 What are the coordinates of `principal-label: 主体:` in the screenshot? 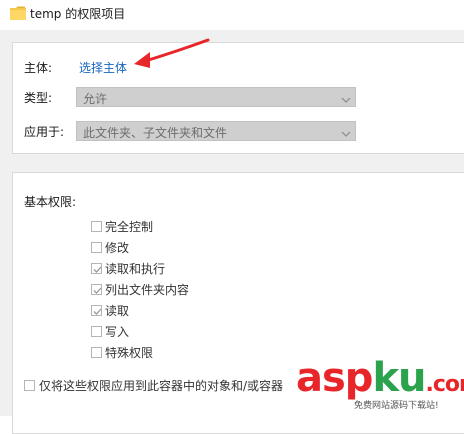 It's located at (38, 68).